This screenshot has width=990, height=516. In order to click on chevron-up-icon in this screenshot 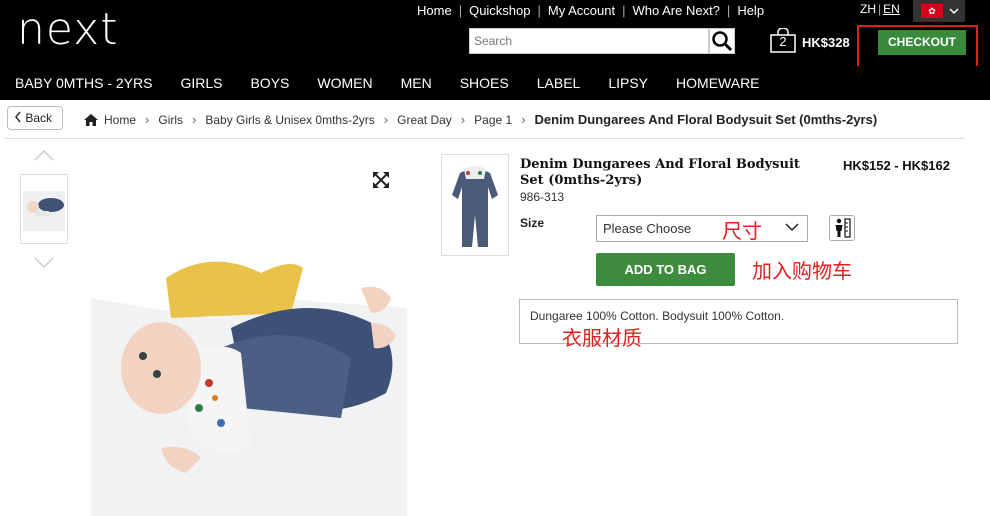, I will do `click(44, 155)`.